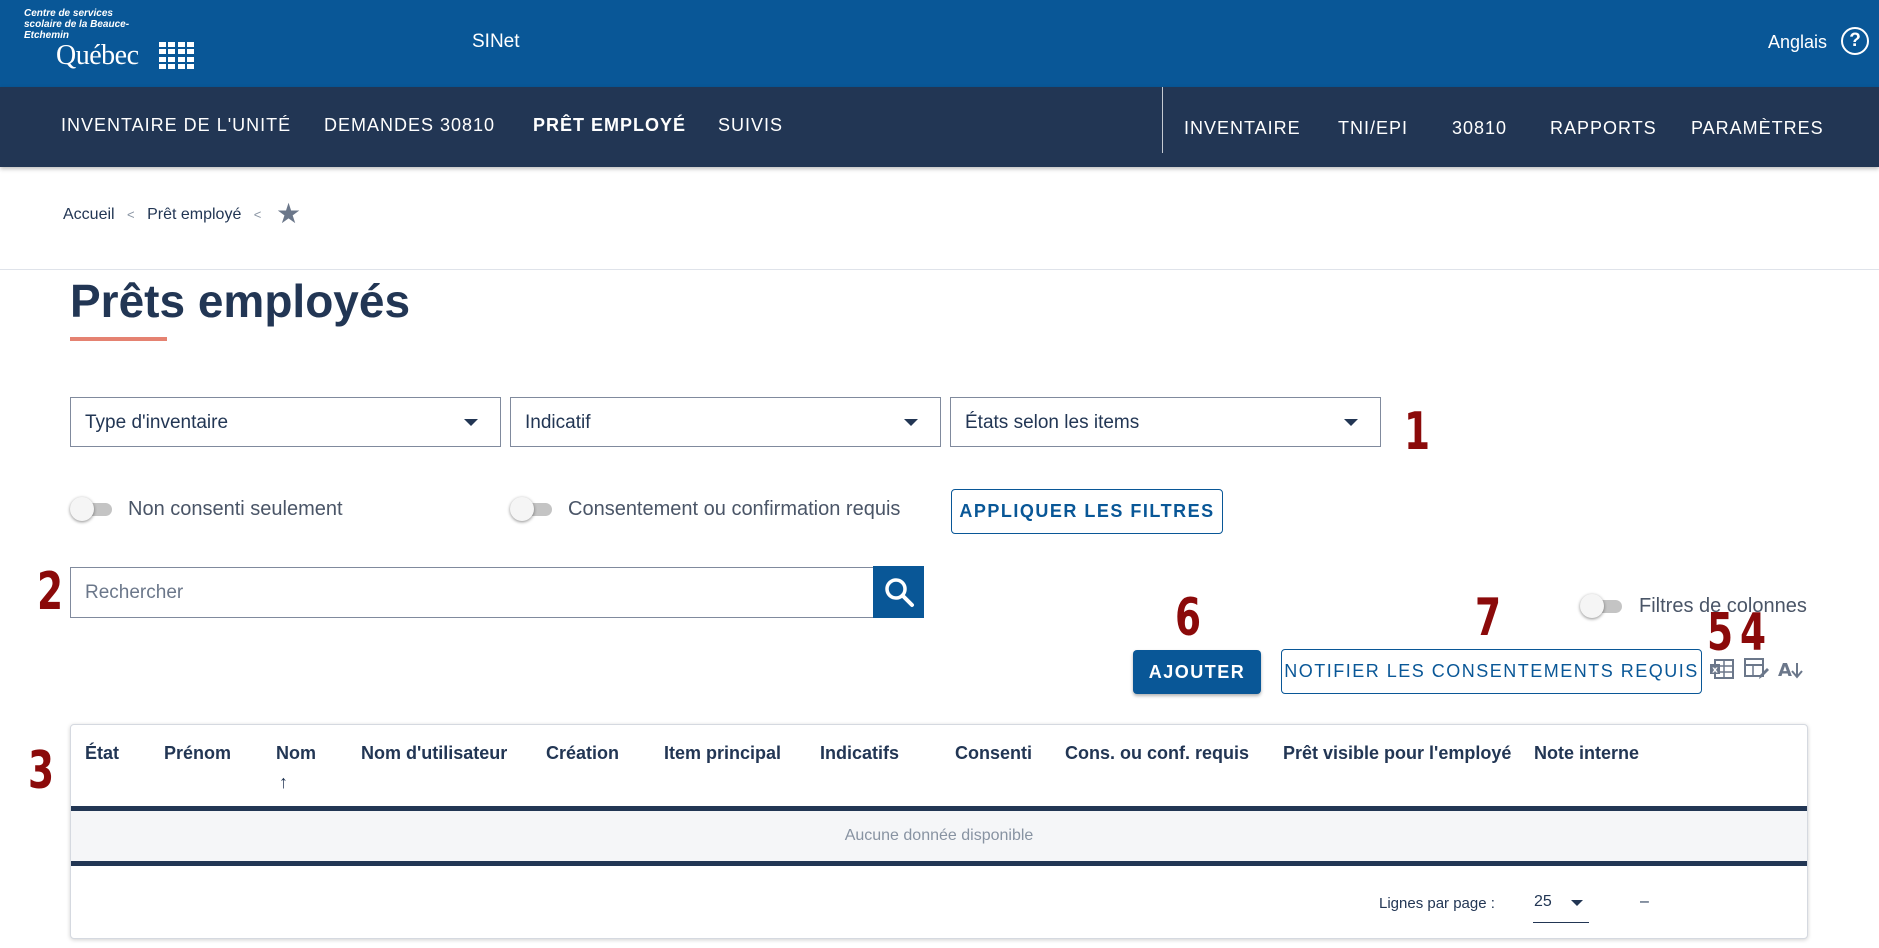 The image size is (1879, 948). Describe the element at coordinates (1491, 671) in the screenshot. I see `notify-consents-button: NOTIFIER LES CONSENTEMENTS REQUIS` at that location.